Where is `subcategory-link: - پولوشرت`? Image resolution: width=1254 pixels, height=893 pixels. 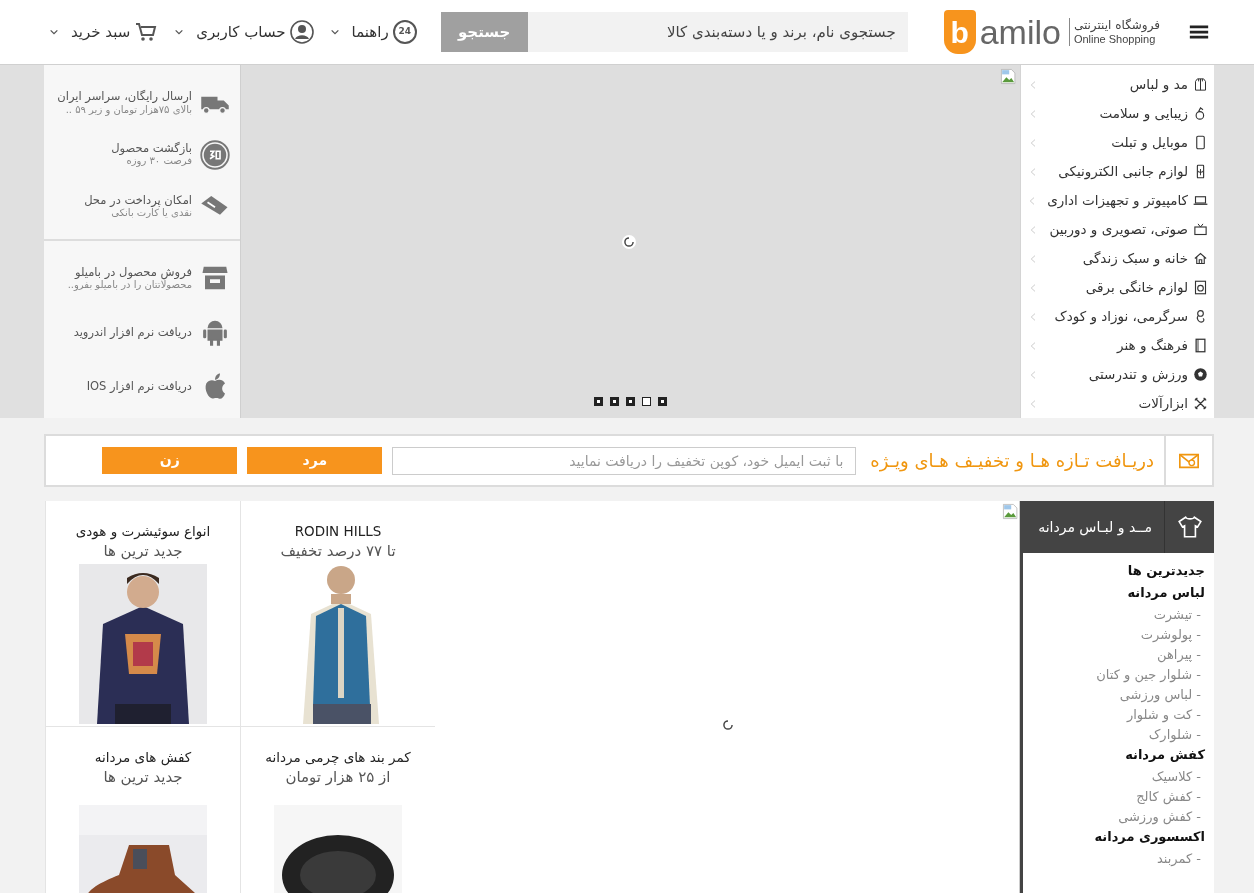 subcategory-link: - پولوشرت is located at coordinates (1114, 635).